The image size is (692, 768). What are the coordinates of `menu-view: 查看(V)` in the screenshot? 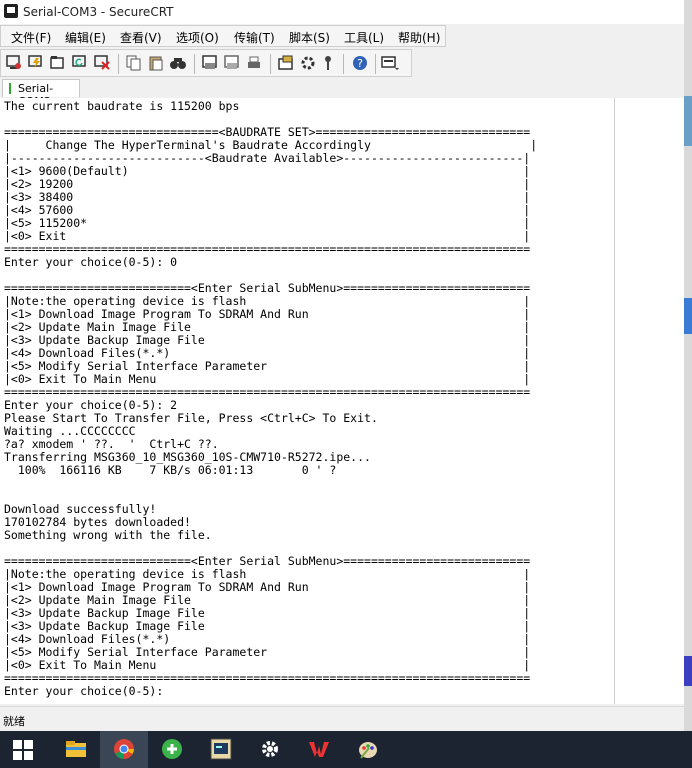 It's located at (141, 37).